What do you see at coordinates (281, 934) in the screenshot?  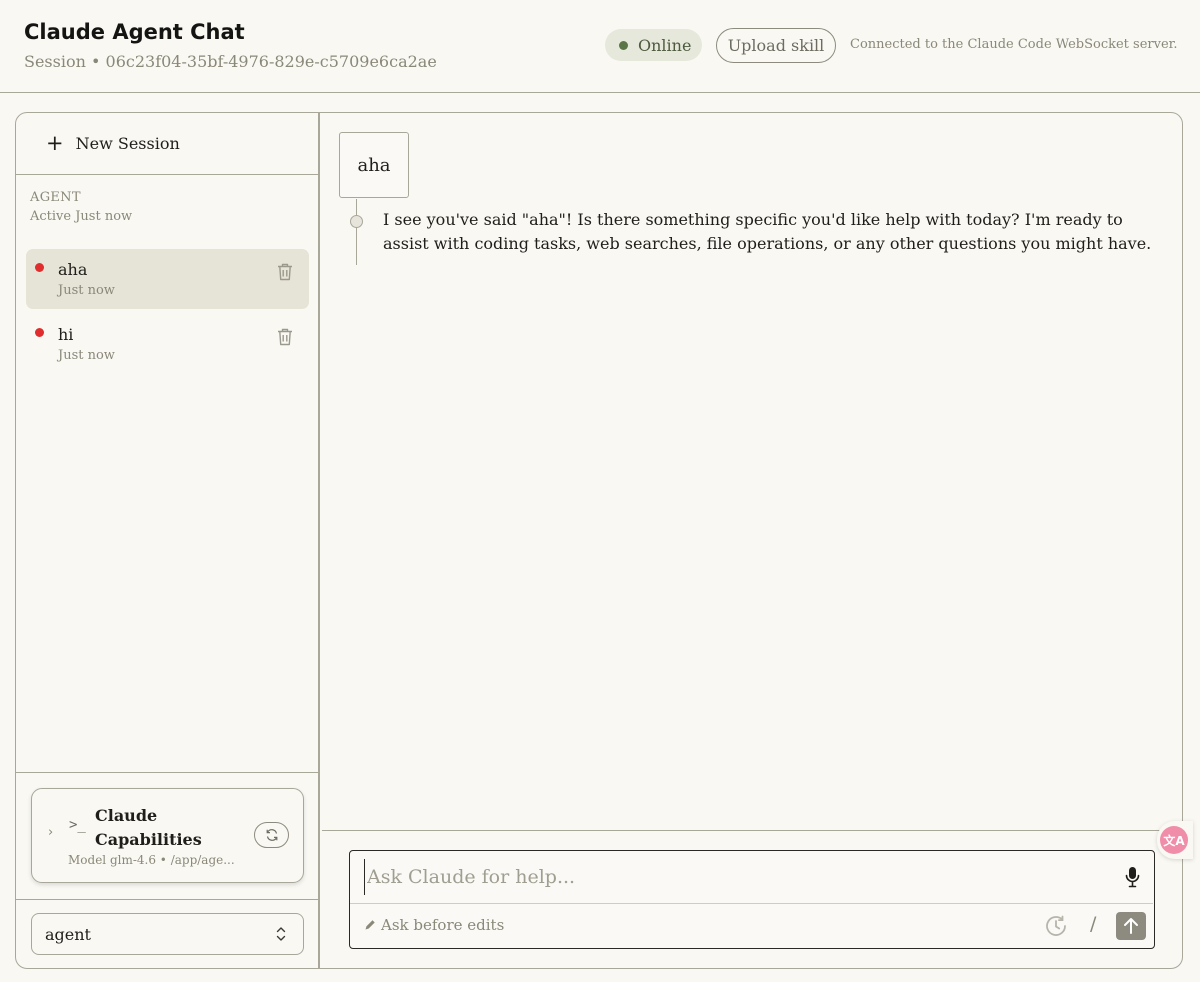 I see `chevron-up-down-icon` at bounding box center [281, 934].